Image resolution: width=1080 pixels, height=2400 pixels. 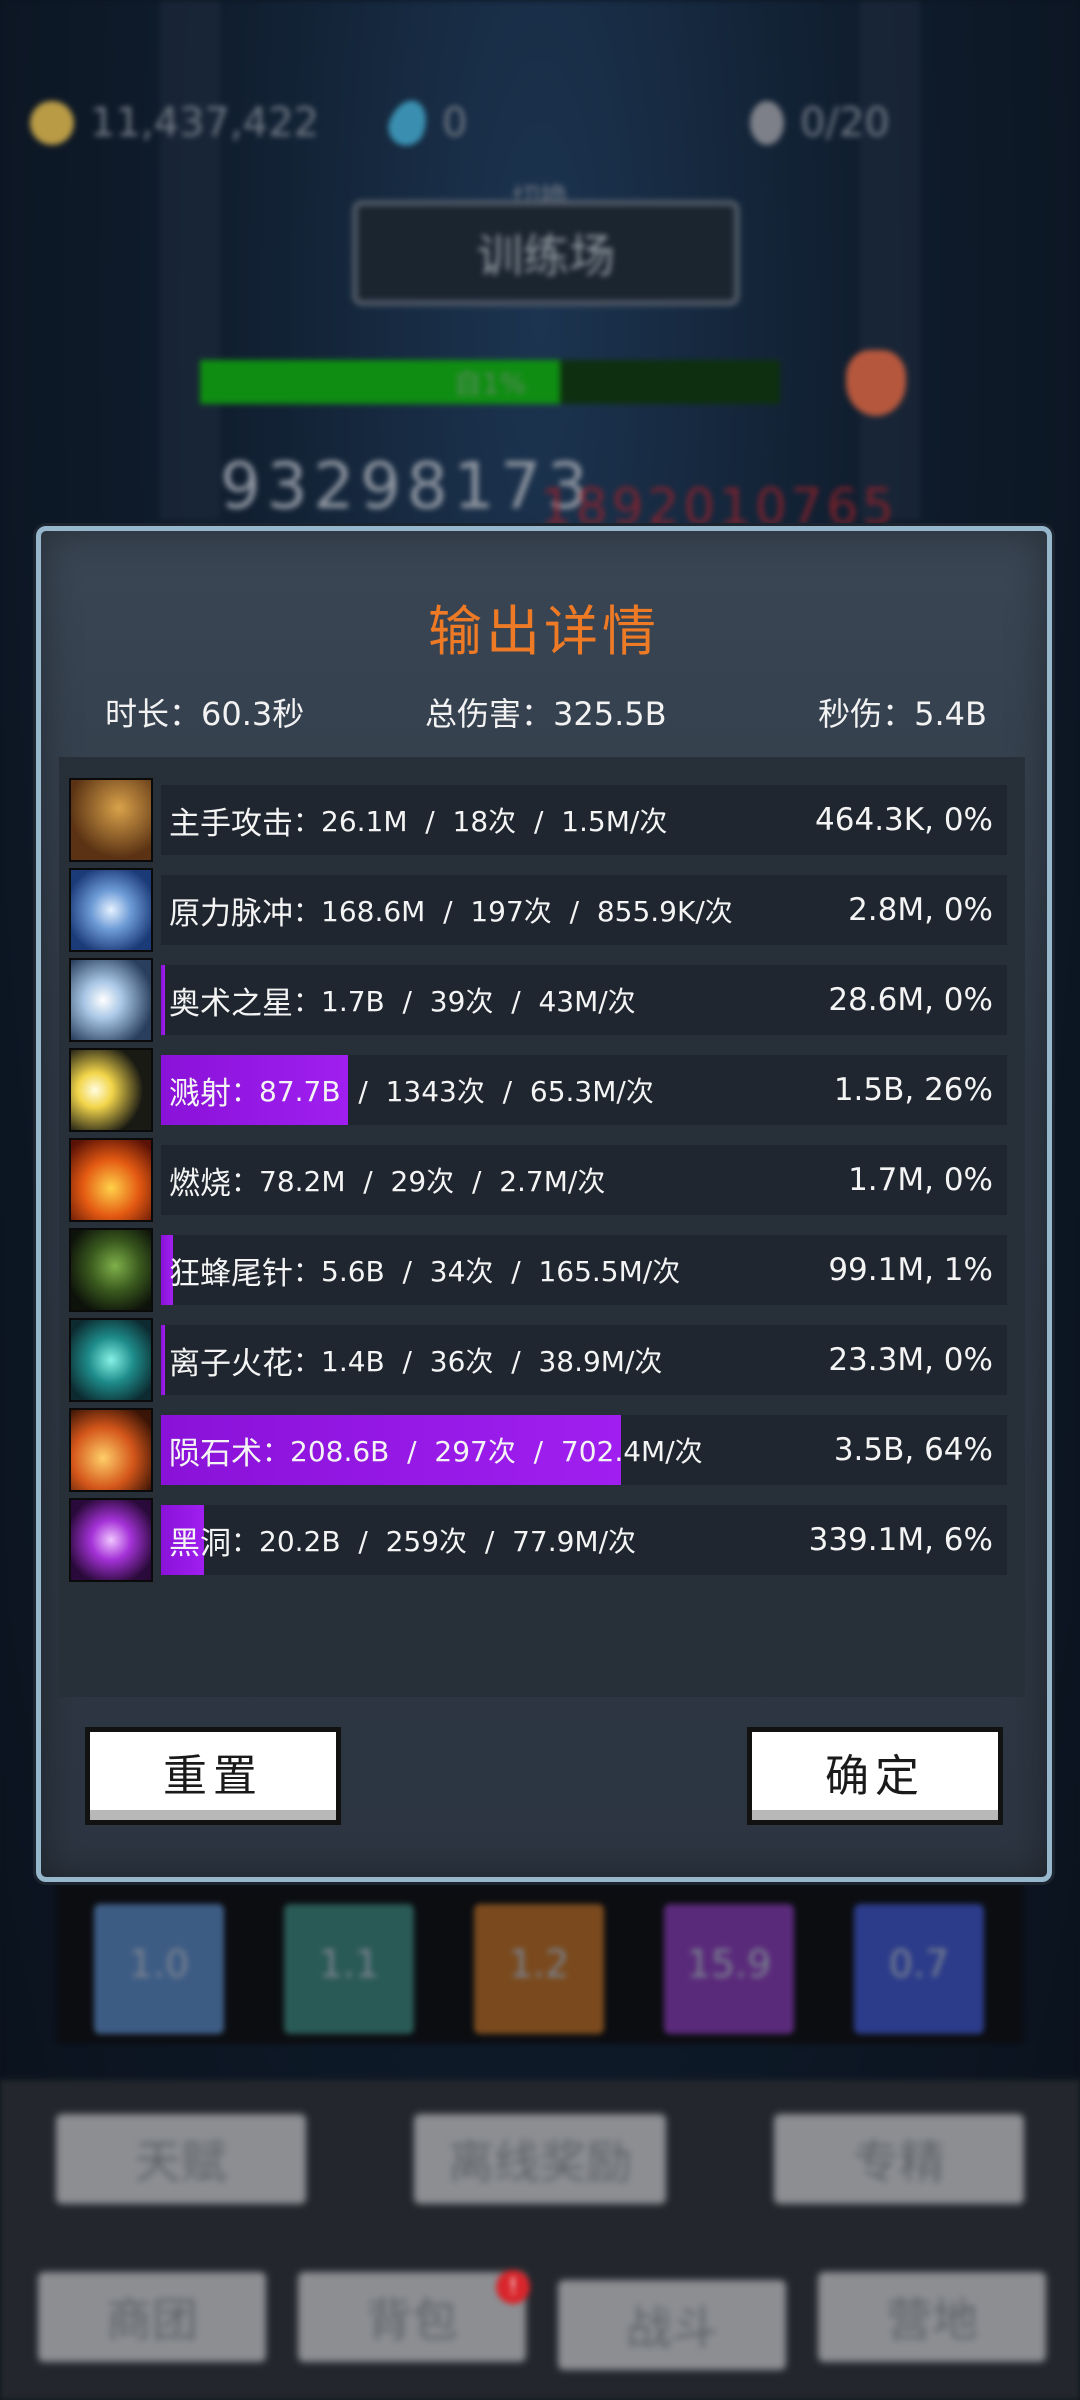 What do you see at coordinates (200, 1543) in the screenshot?
I see `skill-name: 黑洞` at bounding box center [200, 1543].